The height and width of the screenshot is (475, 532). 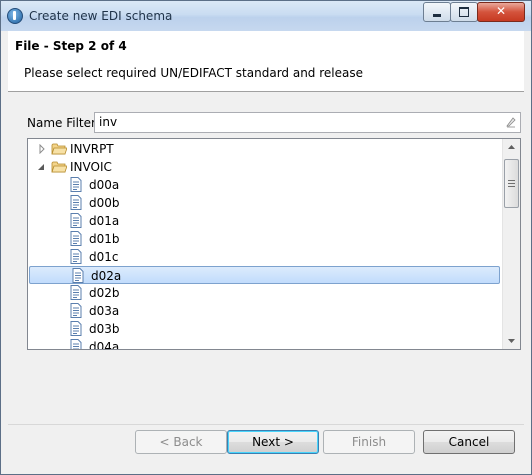 What do you see at coordinates (511, 183) in the screenshot?
I see `scroll-thumb` at bounding box center [511, 183].